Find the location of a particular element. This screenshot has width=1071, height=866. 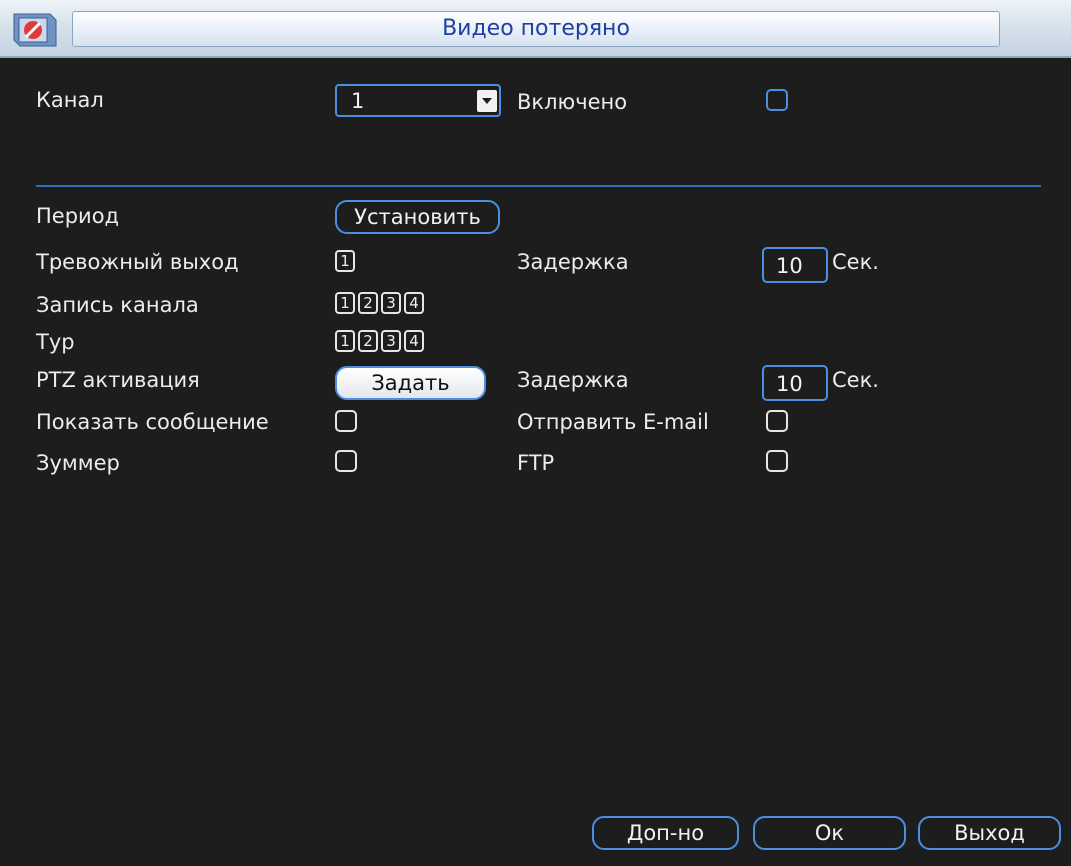

channel-label: Канал is located at coordinates (70, 100).